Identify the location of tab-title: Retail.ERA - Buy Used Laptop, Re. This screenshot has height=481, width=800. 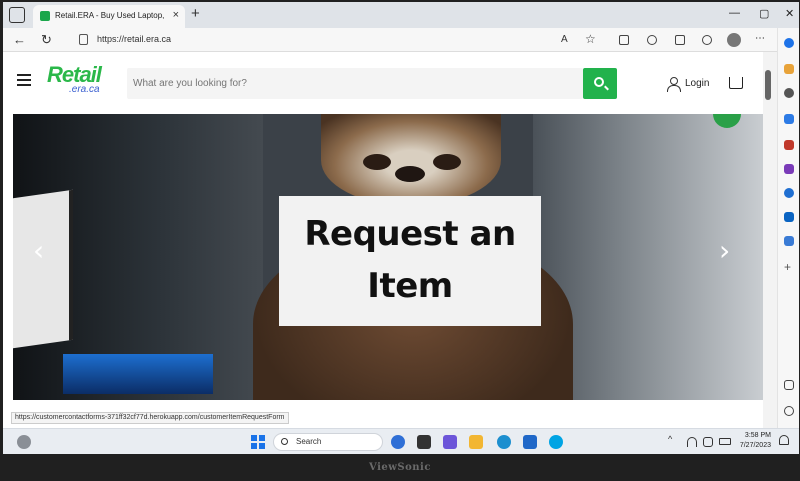
(111, 15).